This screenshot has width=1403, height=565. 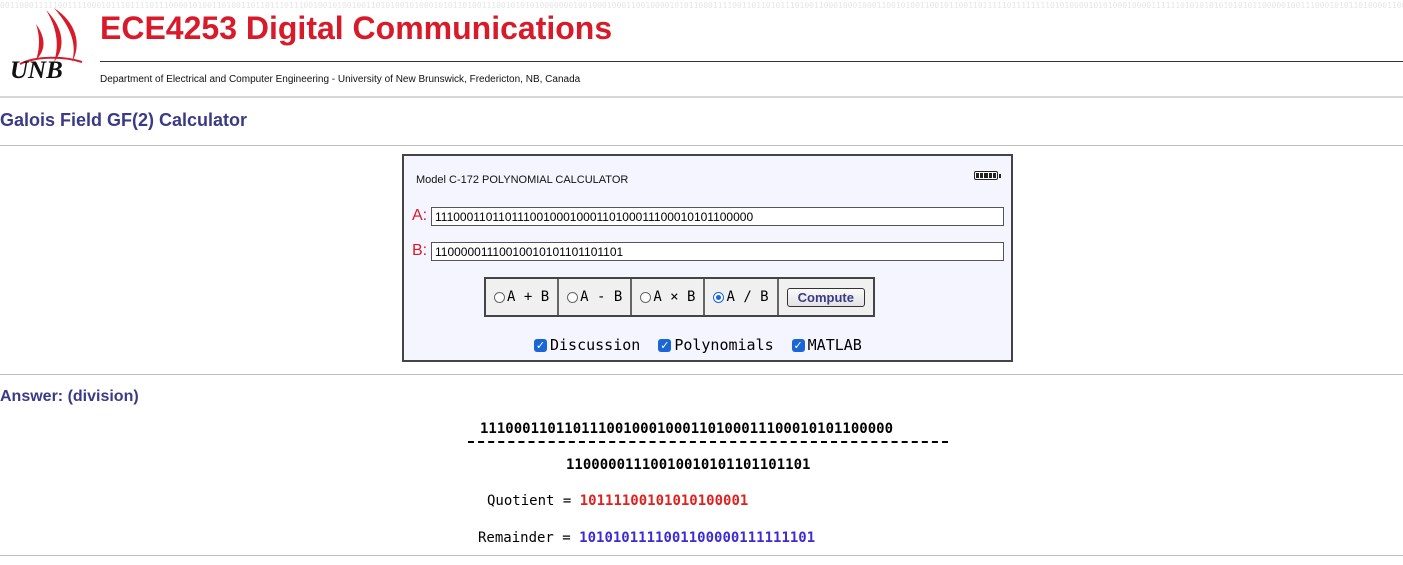 I want to click on answer-title: Answer: (division), so click(x=69, y=396).